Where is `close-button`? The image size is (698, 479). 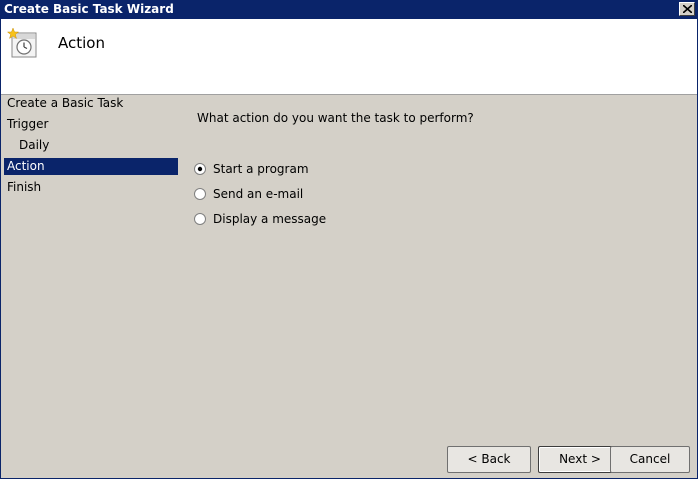
close-button is located at coordinates (687, 9).